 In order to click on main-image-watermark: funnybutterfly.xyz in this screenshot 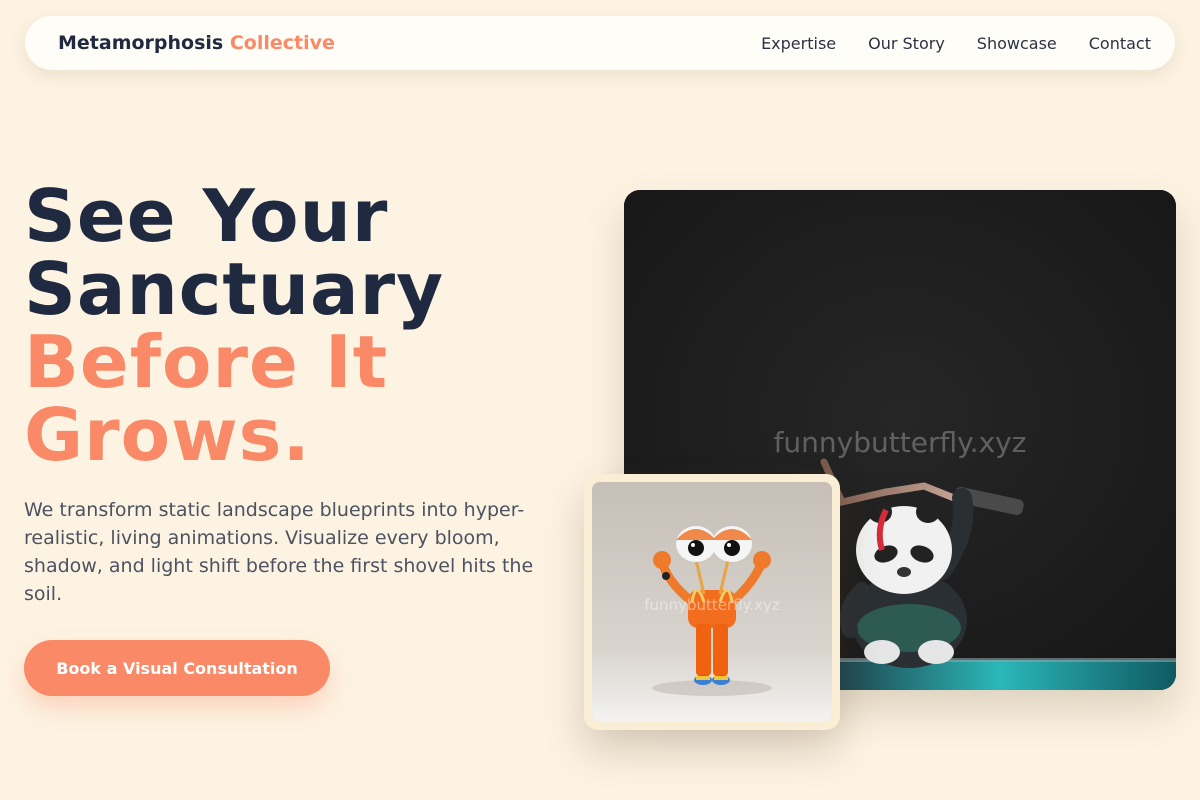, I will do `click(900, 442)`.